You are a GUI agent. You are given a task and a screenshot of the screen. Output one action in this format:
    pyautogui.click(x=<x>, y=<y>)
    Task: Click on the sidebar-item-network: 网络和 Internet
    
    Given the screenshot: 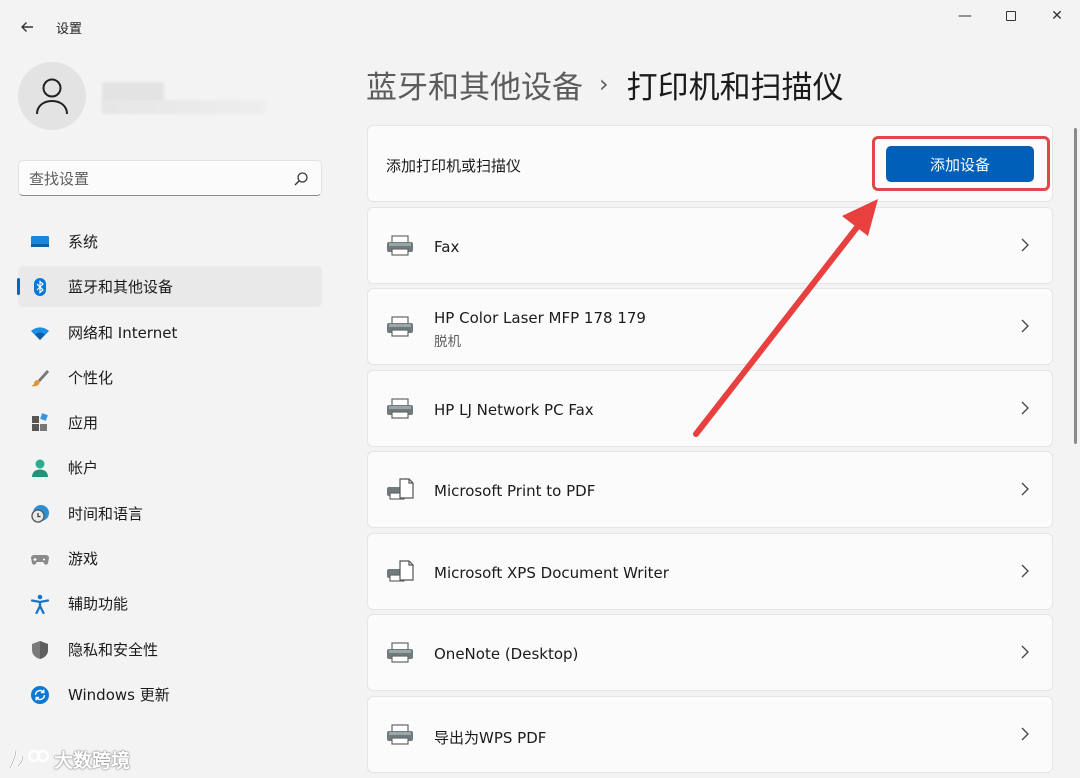 What is the action you would take?
    pyautogui.click(x=170, y=332)
    